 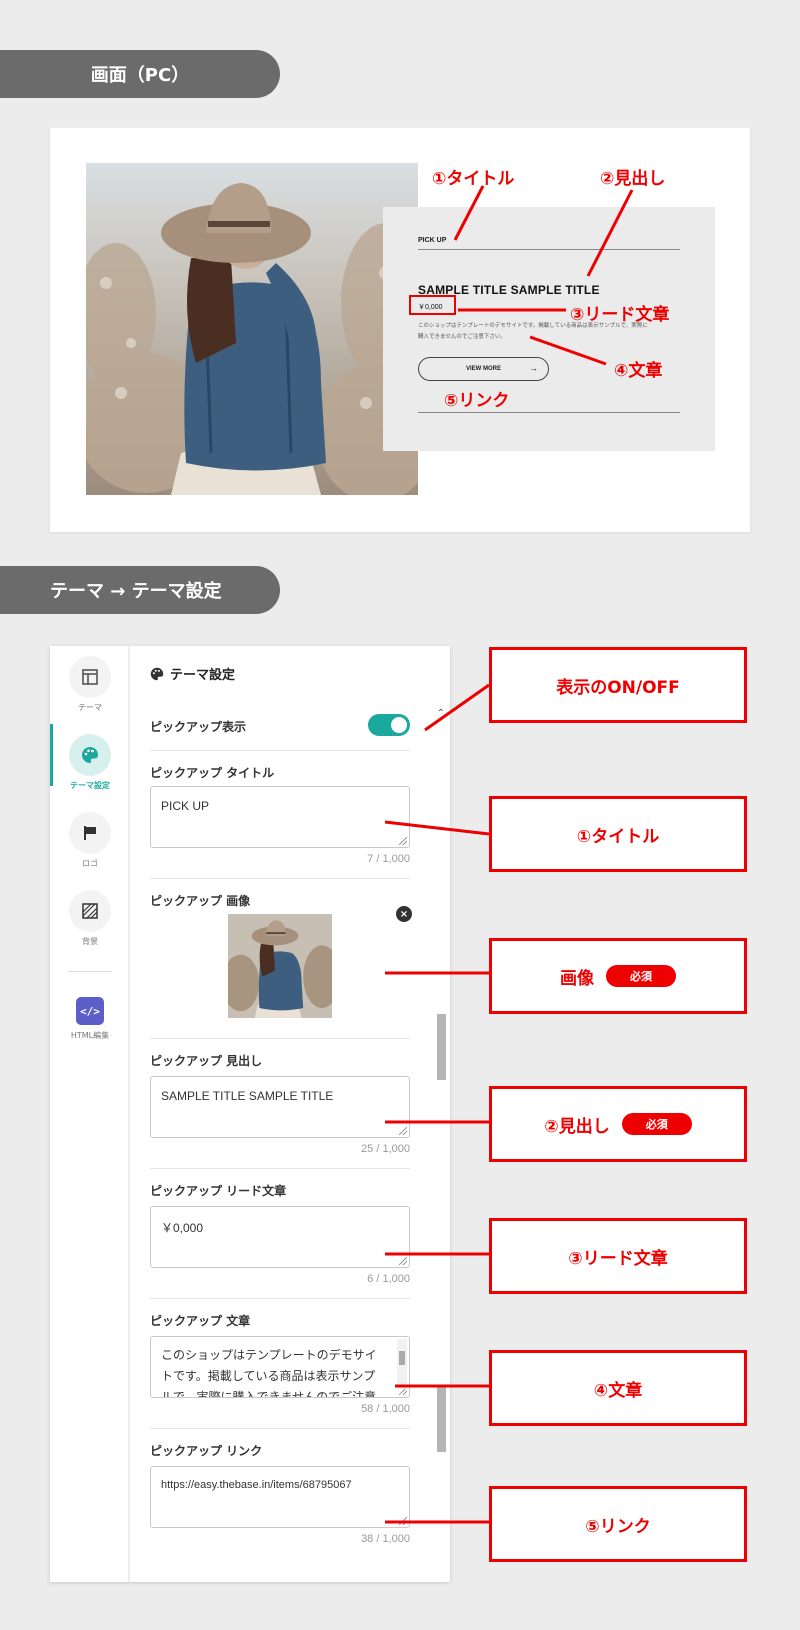 I want to click on pickup-image-thumbnail, so click(x=280, y=966).